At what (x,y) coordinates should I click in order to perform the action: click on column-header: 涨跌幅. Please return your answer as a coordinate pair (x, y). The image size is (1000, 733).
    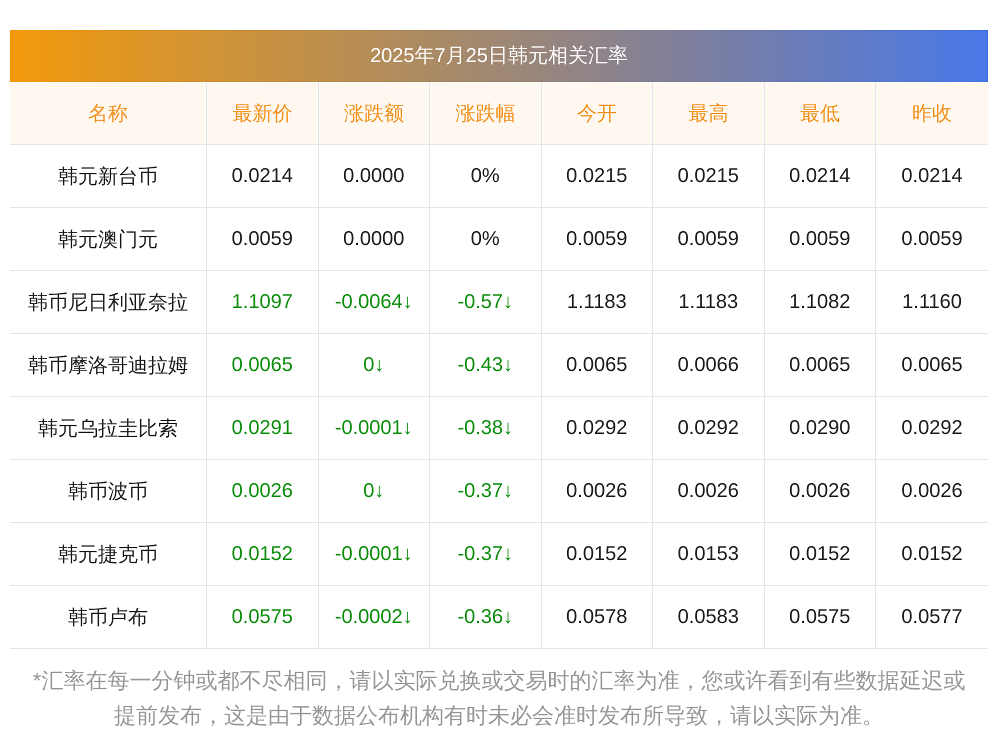
    Looking at the image, I should click on (485, 113).